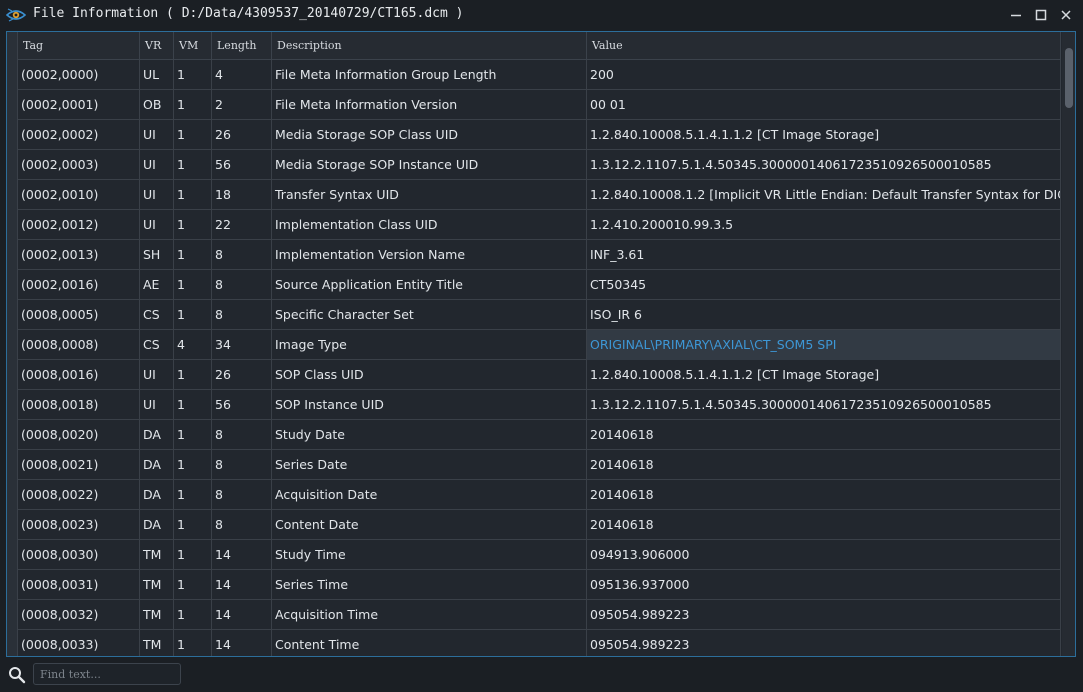 The height and width of the screenshot is (692, 1083). I want to click on cell-value: ORIGINAL\PRIMARY\AXIAL\CT_SOM5 SPI, so click(824, 345).